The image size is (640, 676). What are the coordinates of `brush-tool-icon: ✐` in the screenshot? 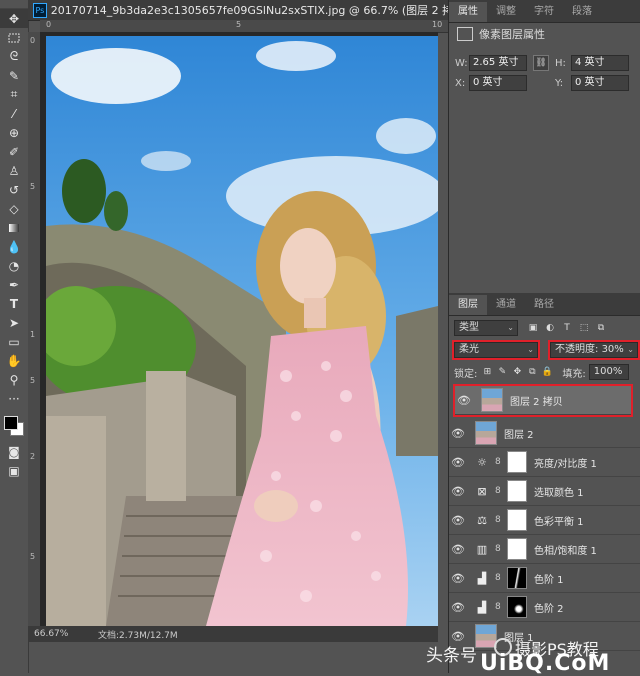 It's located at (14, 151).